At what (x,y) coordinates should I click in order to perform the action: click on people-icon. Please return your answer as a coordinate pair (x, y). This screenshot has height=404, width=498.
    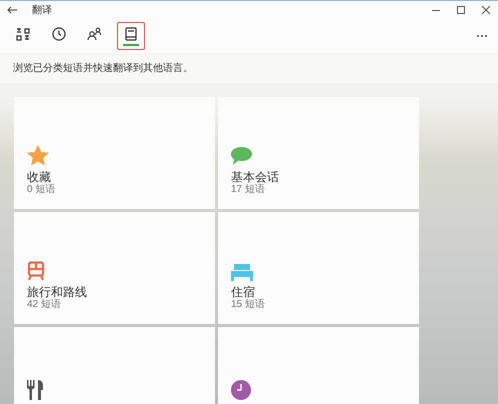
    Looking at the image, I should click on (95, 33).